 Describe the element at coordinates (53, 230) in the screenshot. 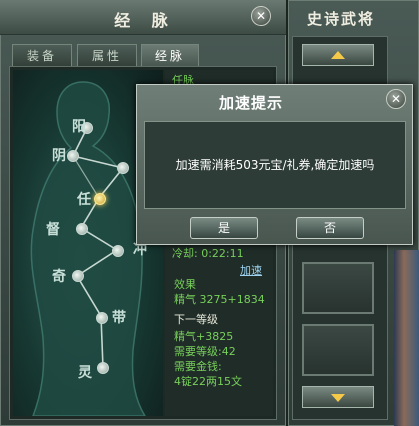

I see `node-label-du: 督` at that location.